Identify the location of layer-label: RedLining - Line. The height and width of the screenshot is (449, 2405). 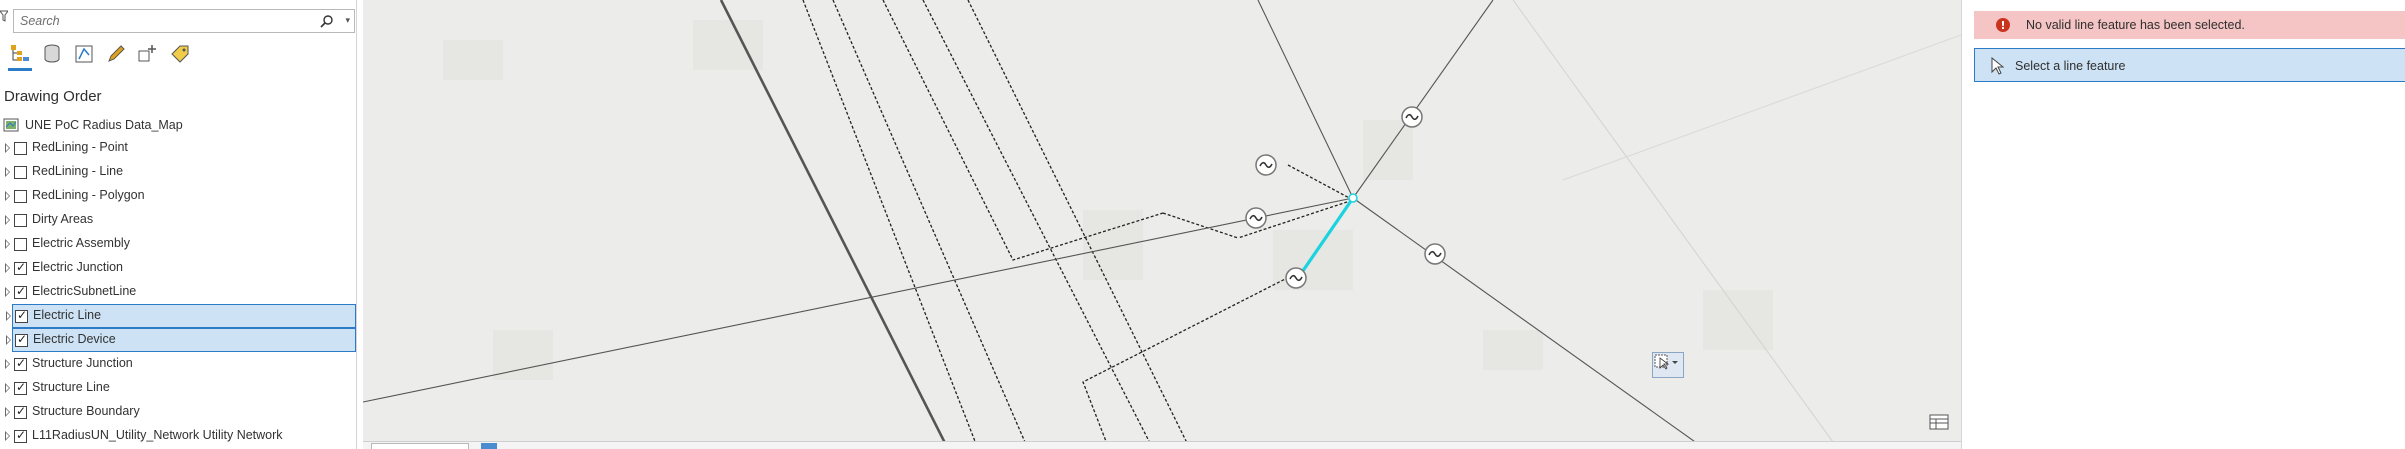
(78, 171).